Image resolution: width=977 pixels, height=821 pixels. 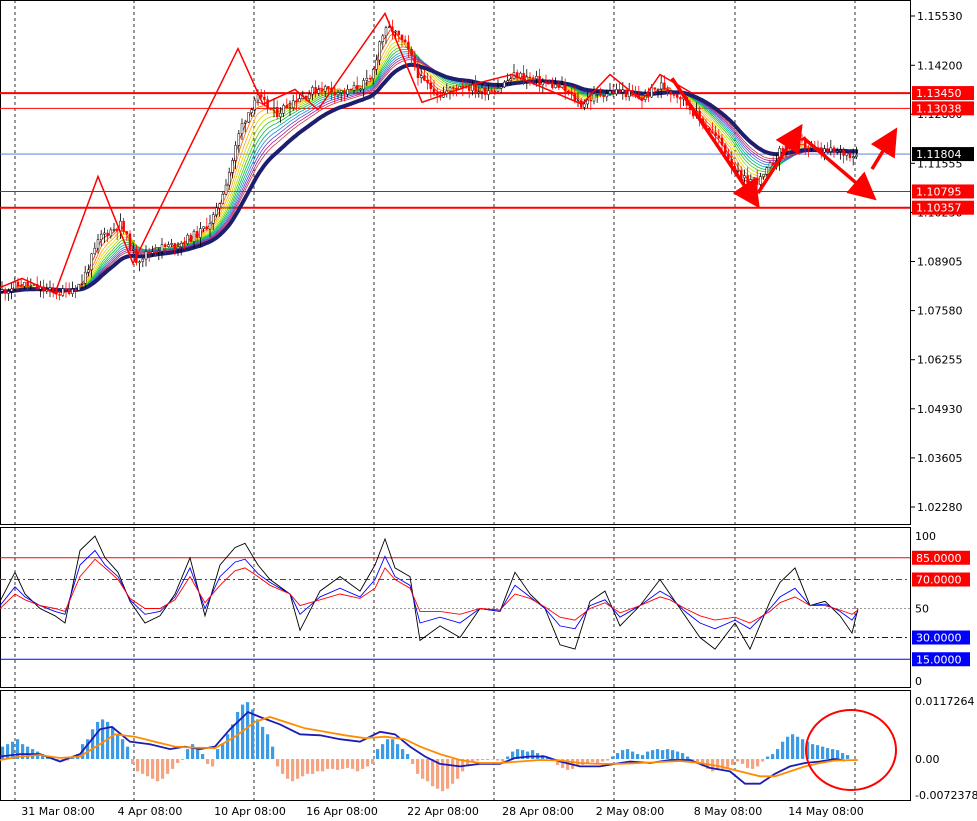 I want to click on level-tag-label: 1.13450, so click(x=939, y=93).